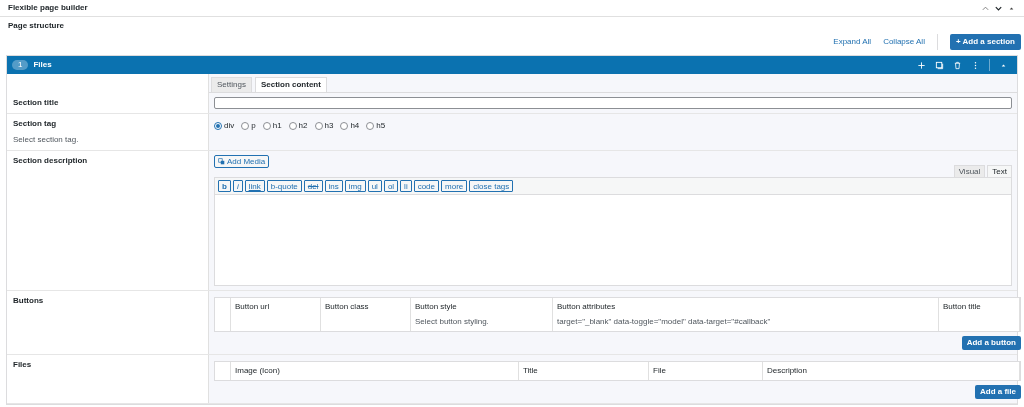 This screenshot has width=1024, height=407. Describe the element at coordinates (229, 126) in the screenshot. I see `radio-label: div` at that location.